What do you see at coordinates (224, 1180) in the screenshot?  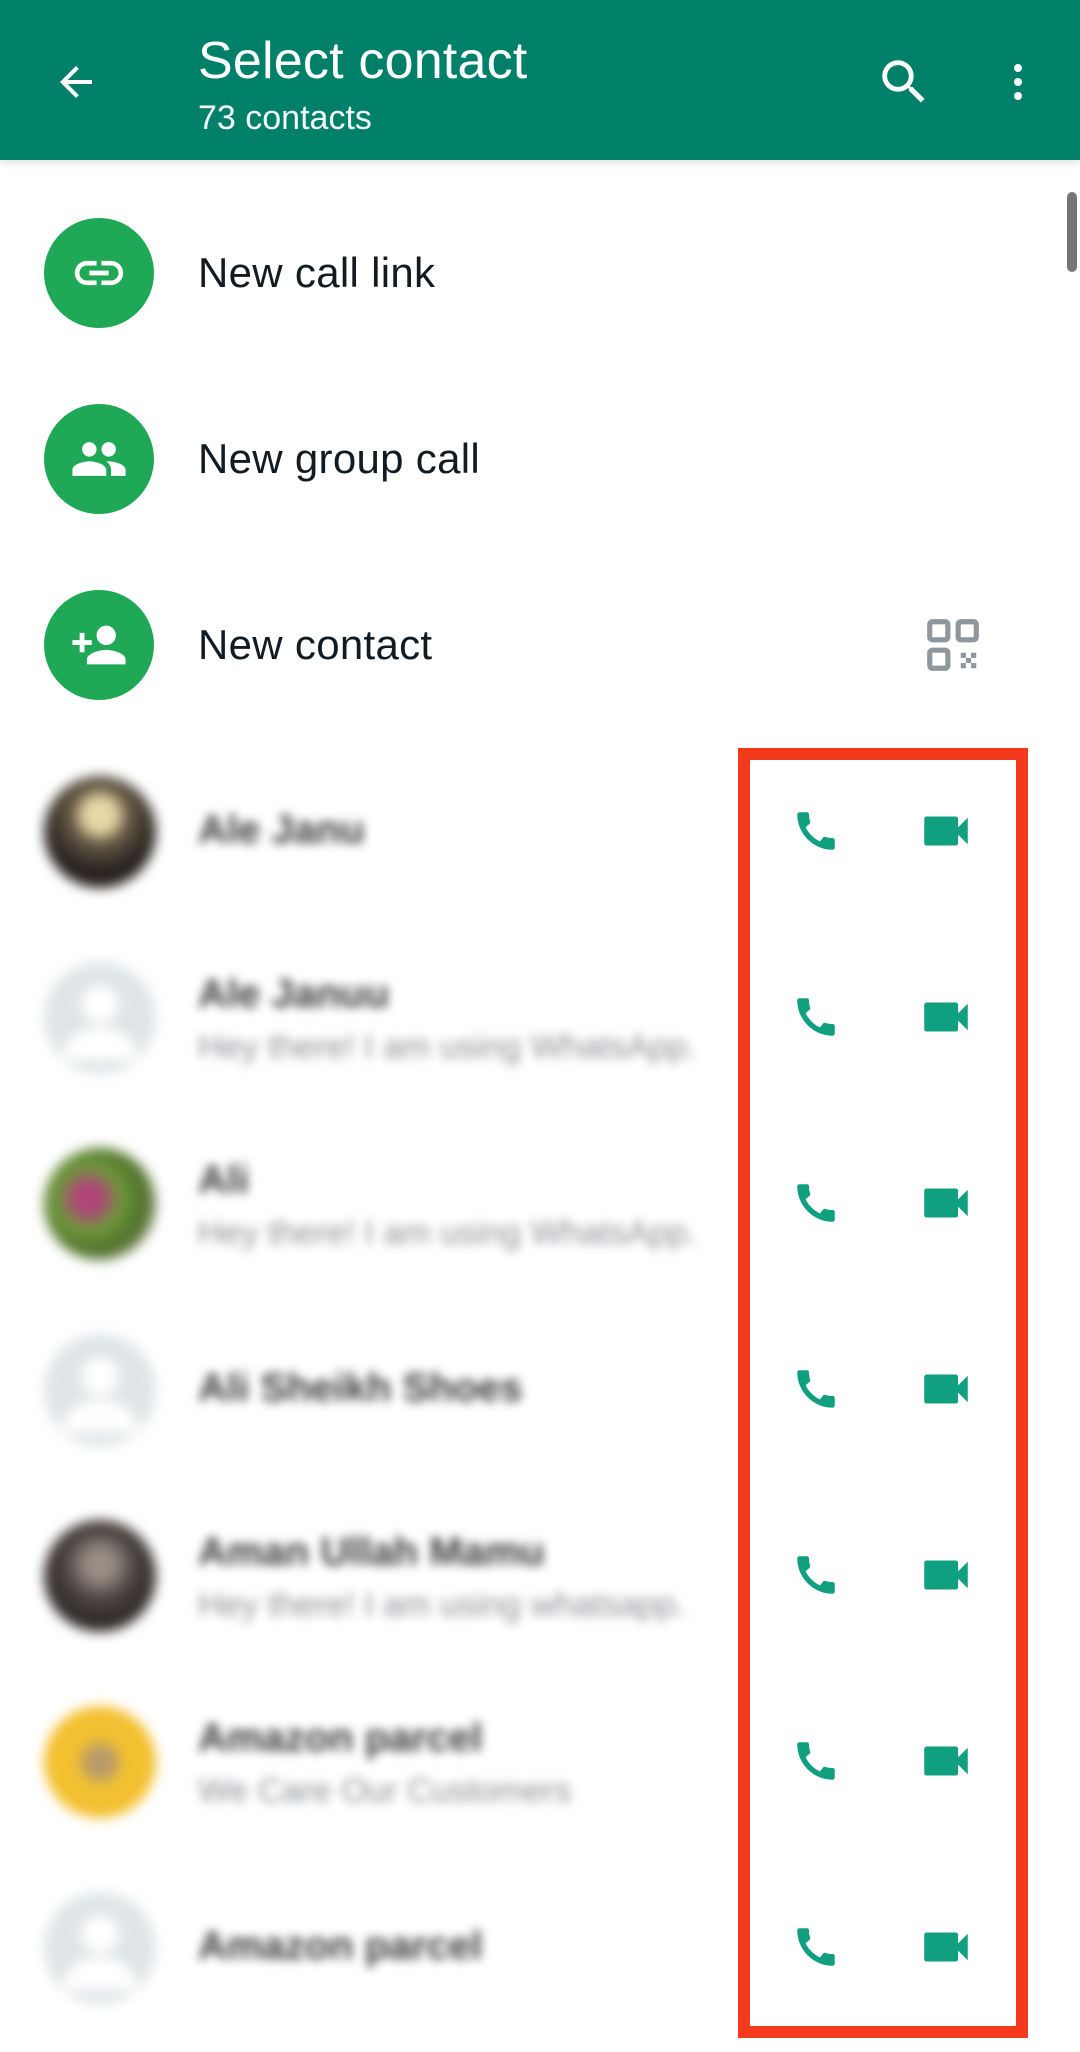 I see `contact-name: Ali` at bounding box center [224, 1180].